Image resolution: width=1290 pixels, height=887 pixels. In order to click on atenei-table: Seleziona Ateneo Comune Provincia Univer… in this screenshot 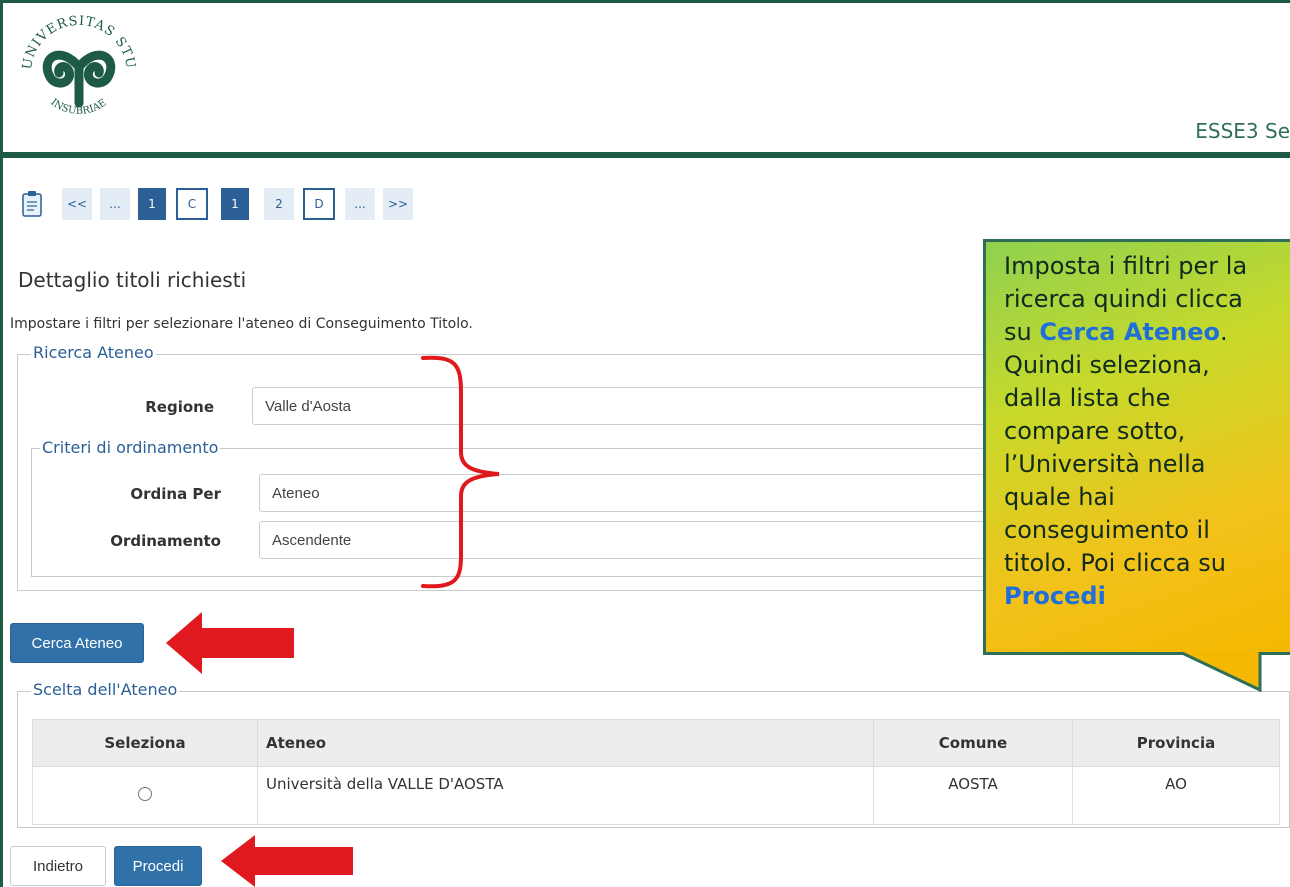, I will do `click(656, 772)`.